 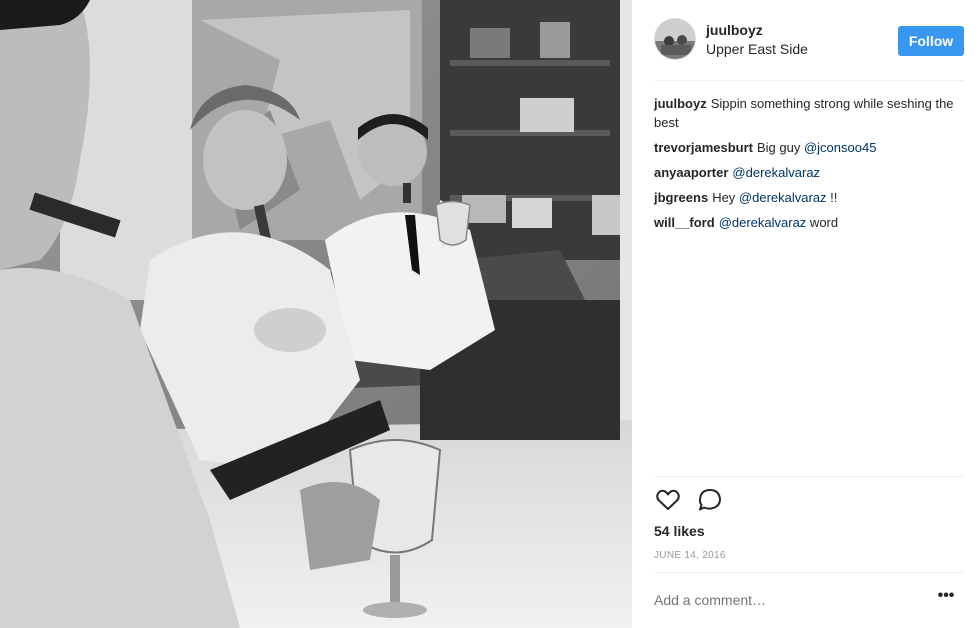 I want to click on comment-bubble-icon, so click(x=710, y=500).